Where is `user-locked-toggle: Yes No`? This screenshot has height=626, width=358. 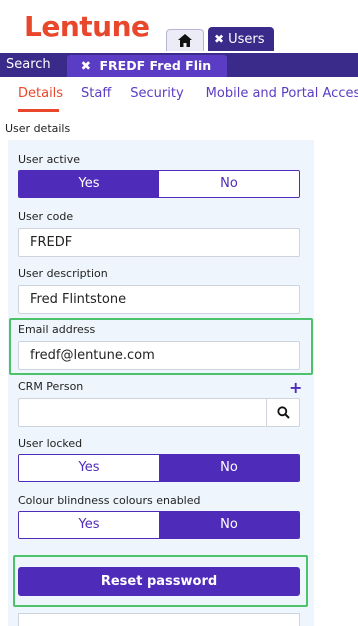 user-locked-toggle: Yes No is located at coordinates (159, 468).